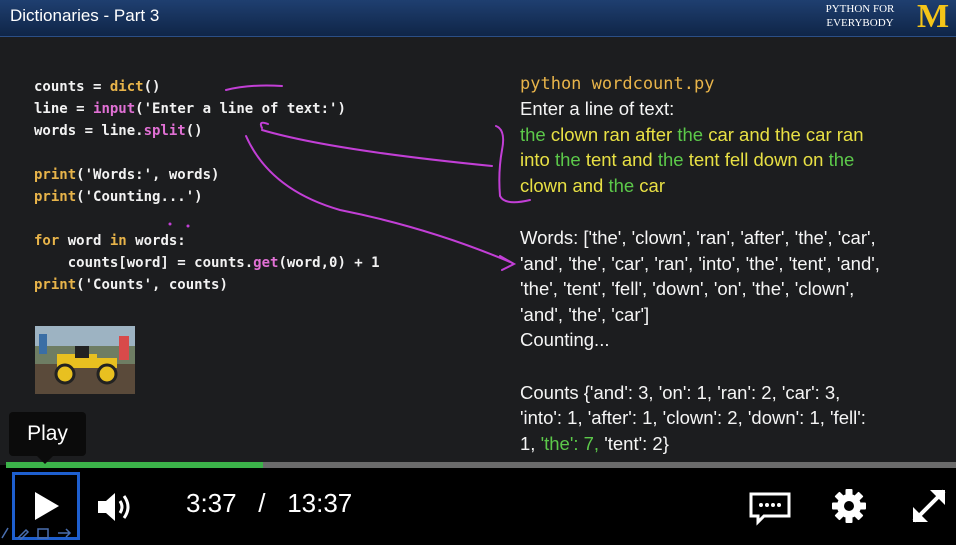 The width and height of the screenshot is (956, 545). Describe the element at coordinates (254, 87) in the screenshot. I see `annotation-underline` at that location.